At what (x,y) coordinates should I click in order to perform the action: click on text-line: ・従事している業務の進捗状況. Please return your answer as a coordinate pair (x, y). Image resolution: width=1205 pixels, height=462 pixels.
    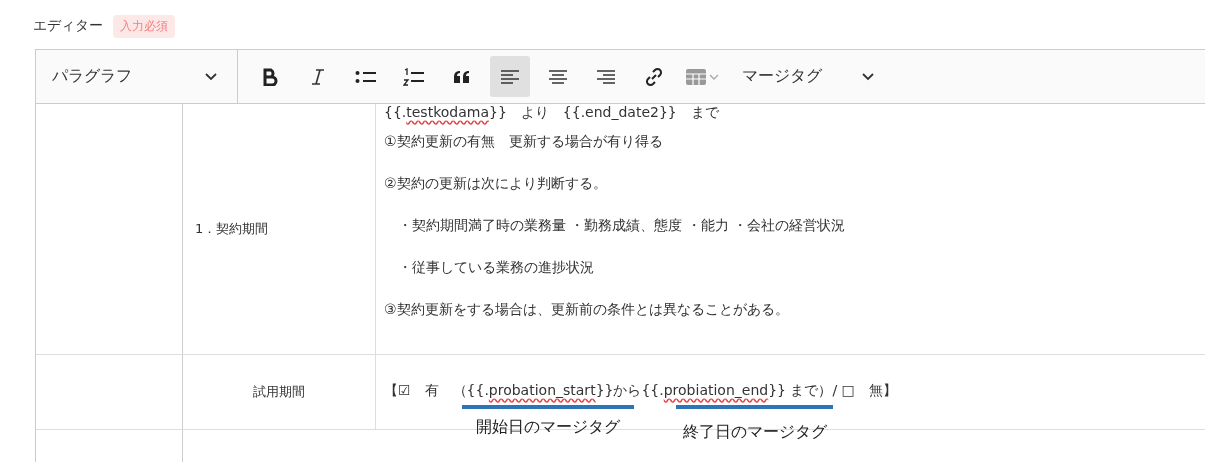
    Looking at the image, I should click on (495, 267).